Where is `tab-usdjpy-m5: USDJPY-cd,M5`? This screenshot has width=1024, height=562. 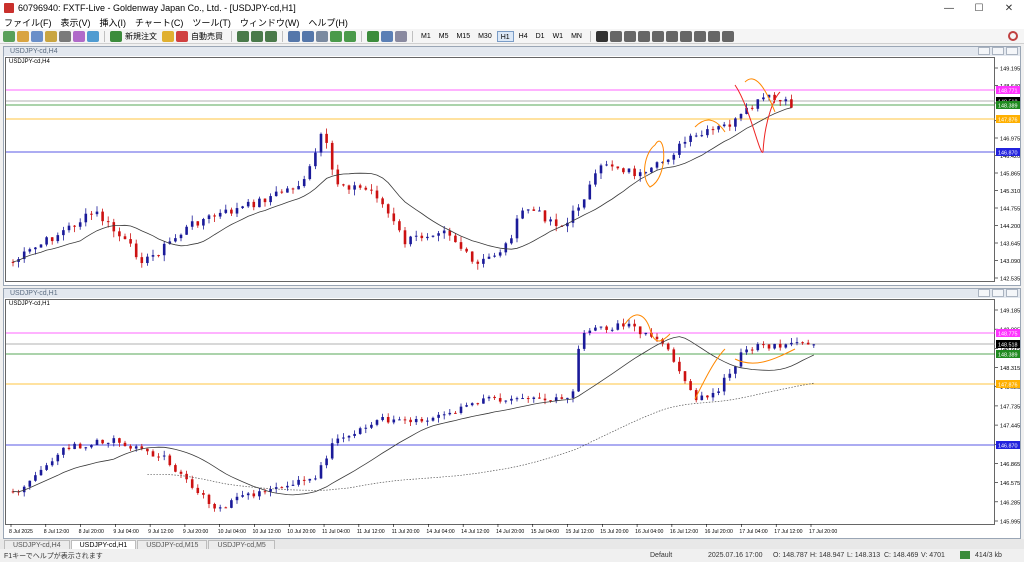
tab-usdjpy-m5: USDJPY-cd,M5 is located at coordinates (241, 544).